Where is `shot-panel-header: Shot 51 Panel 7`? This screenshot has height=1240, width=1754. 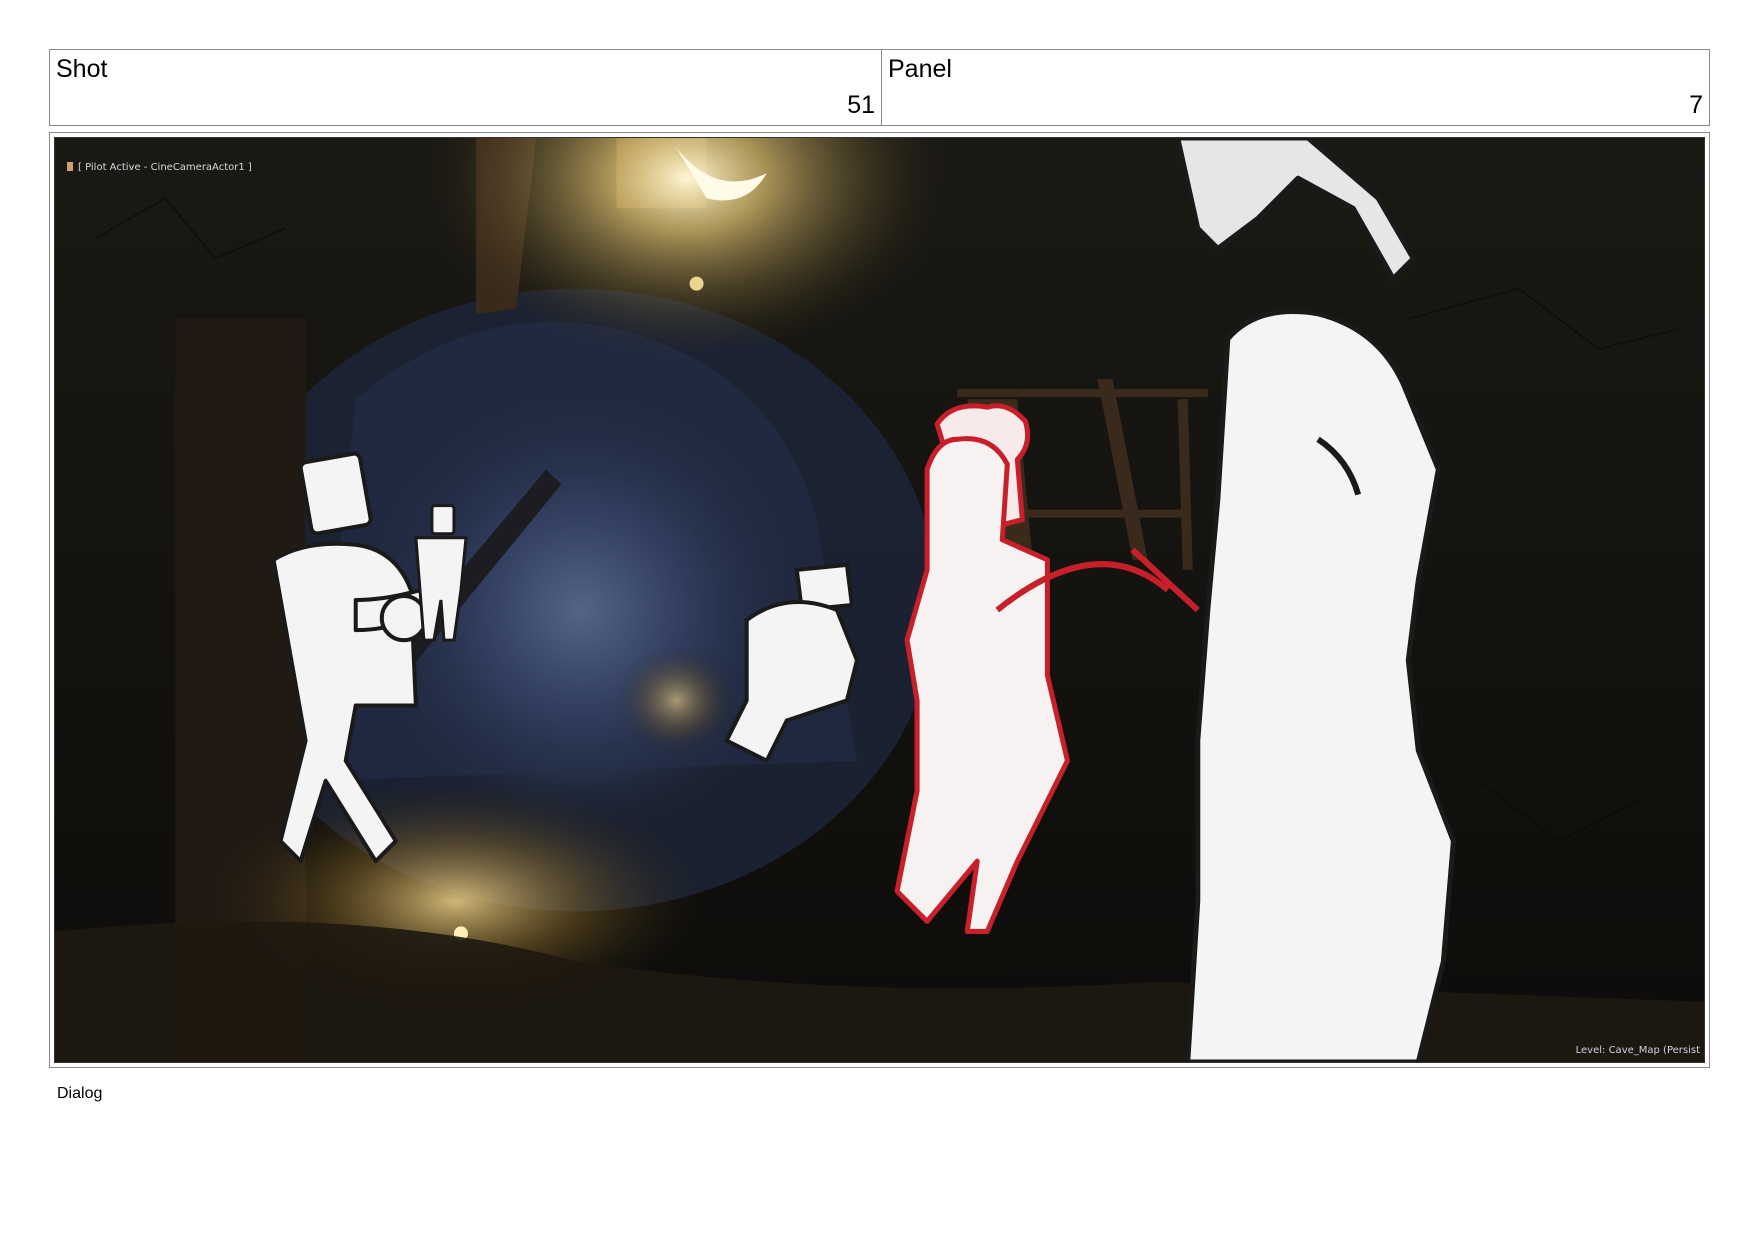
shot-panel-header: Shot 51 Panel 7 is located at coordinates (879, 87).